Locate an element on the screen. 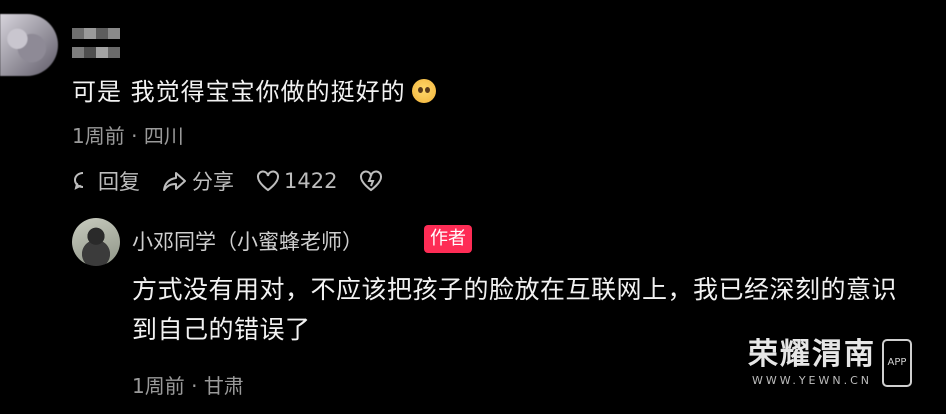  watermark: 荣耀渭南 WWW.YEWN.CN APP is located at coordinates (830, 362).